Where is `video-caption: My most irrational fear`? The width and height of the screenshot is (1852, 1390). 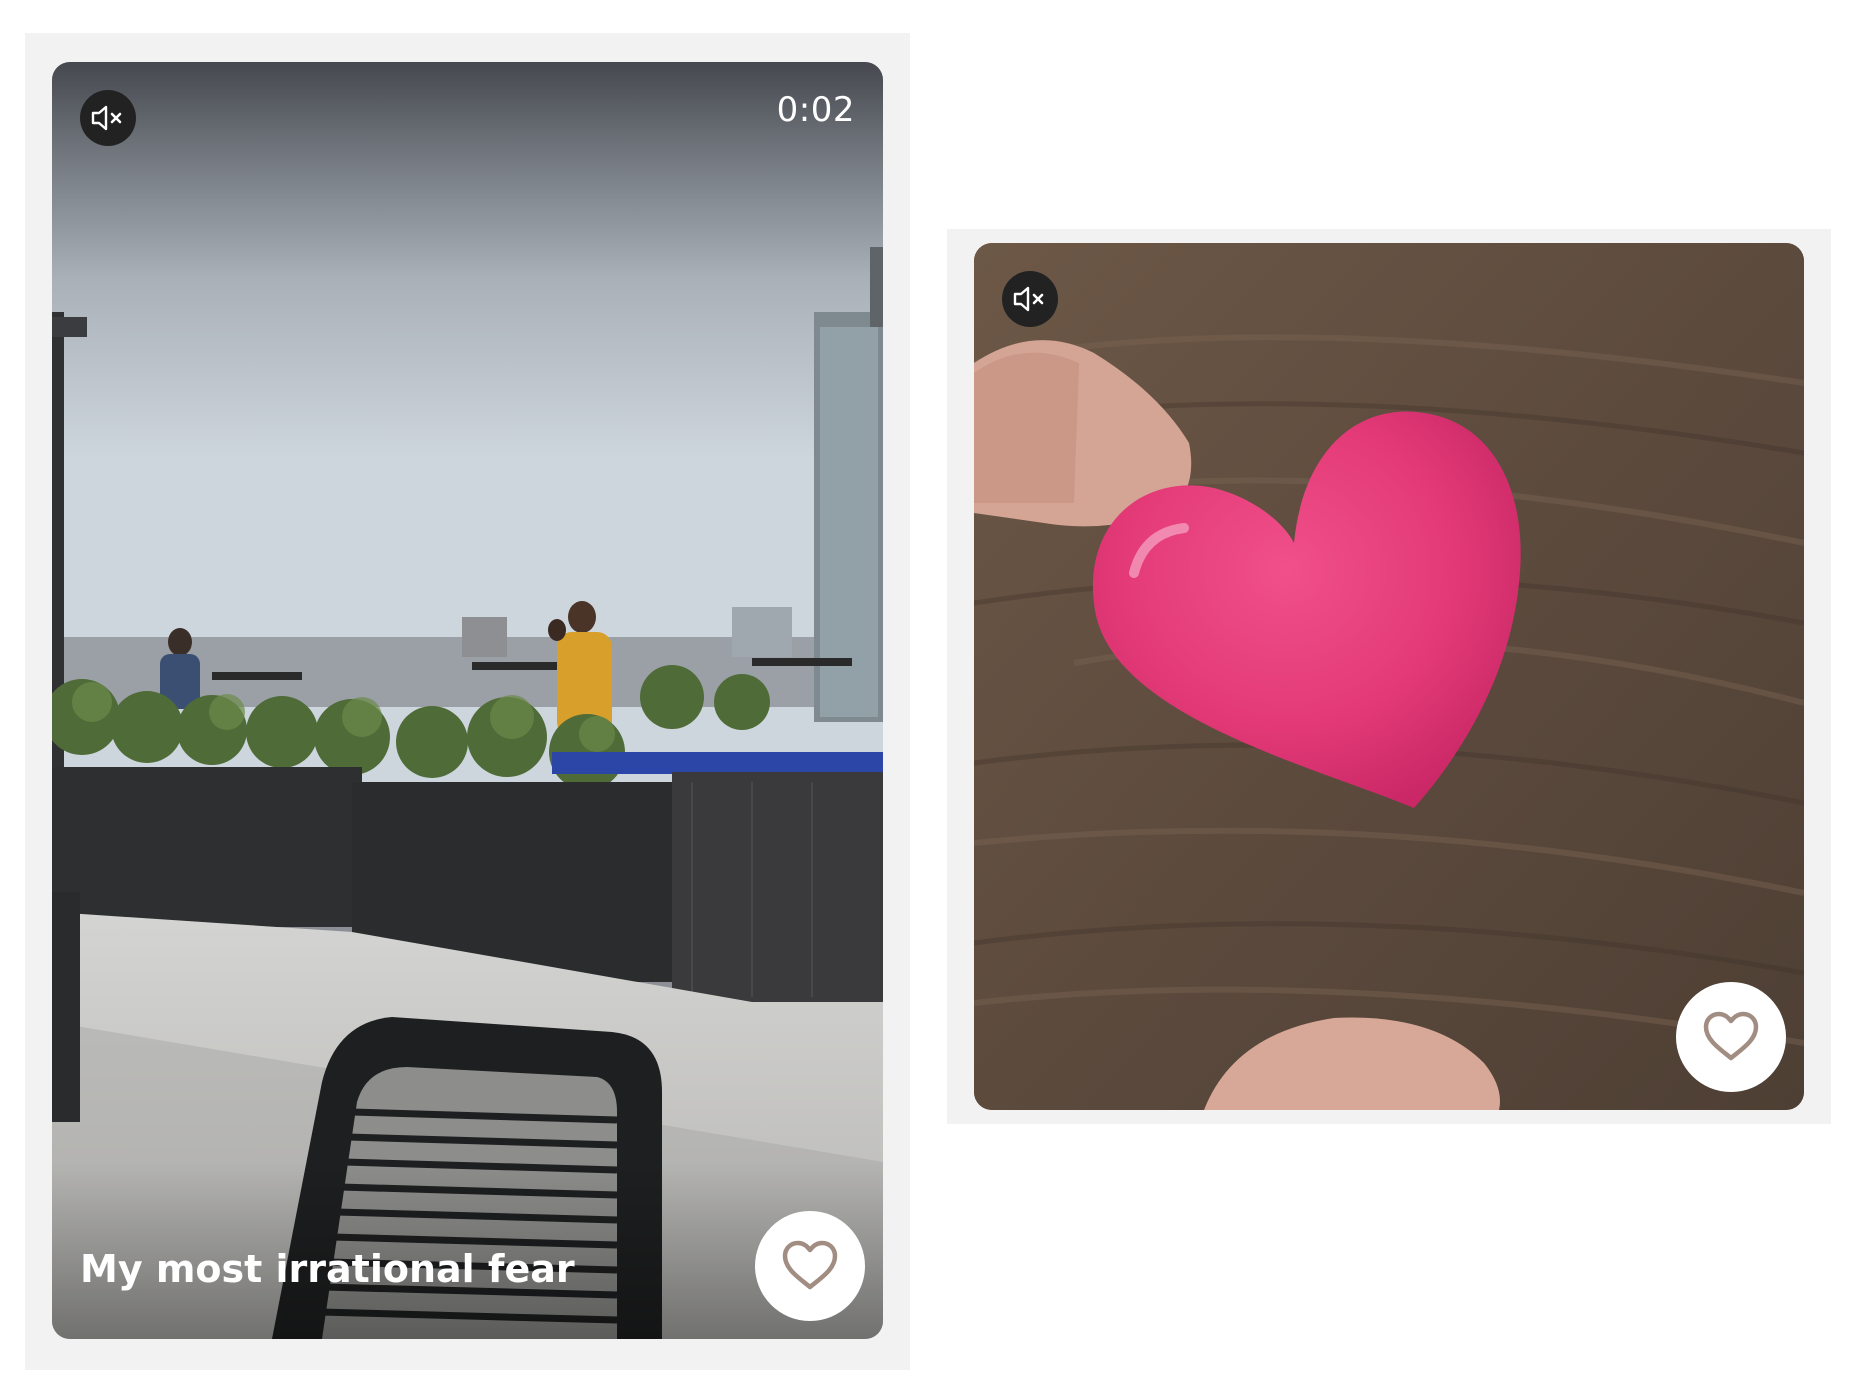 video-caption: My most irrational fear is located at coordinates (327, 1269).